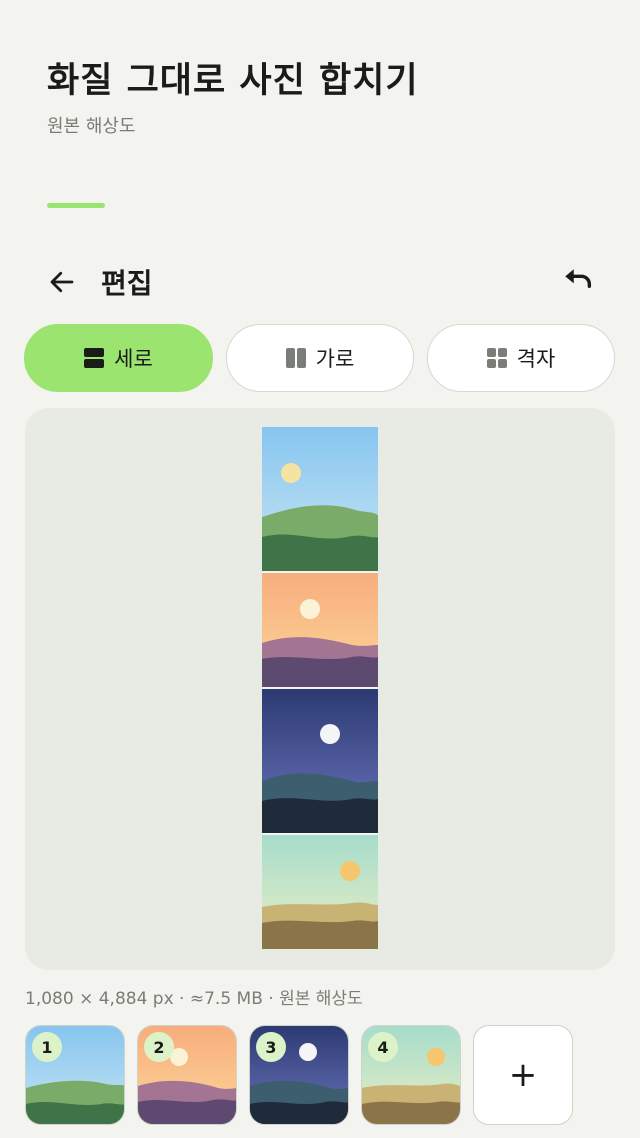  Describe the element at coordinates (127, 283) in the screenshot. I see `editor-title: 편집` at that location.